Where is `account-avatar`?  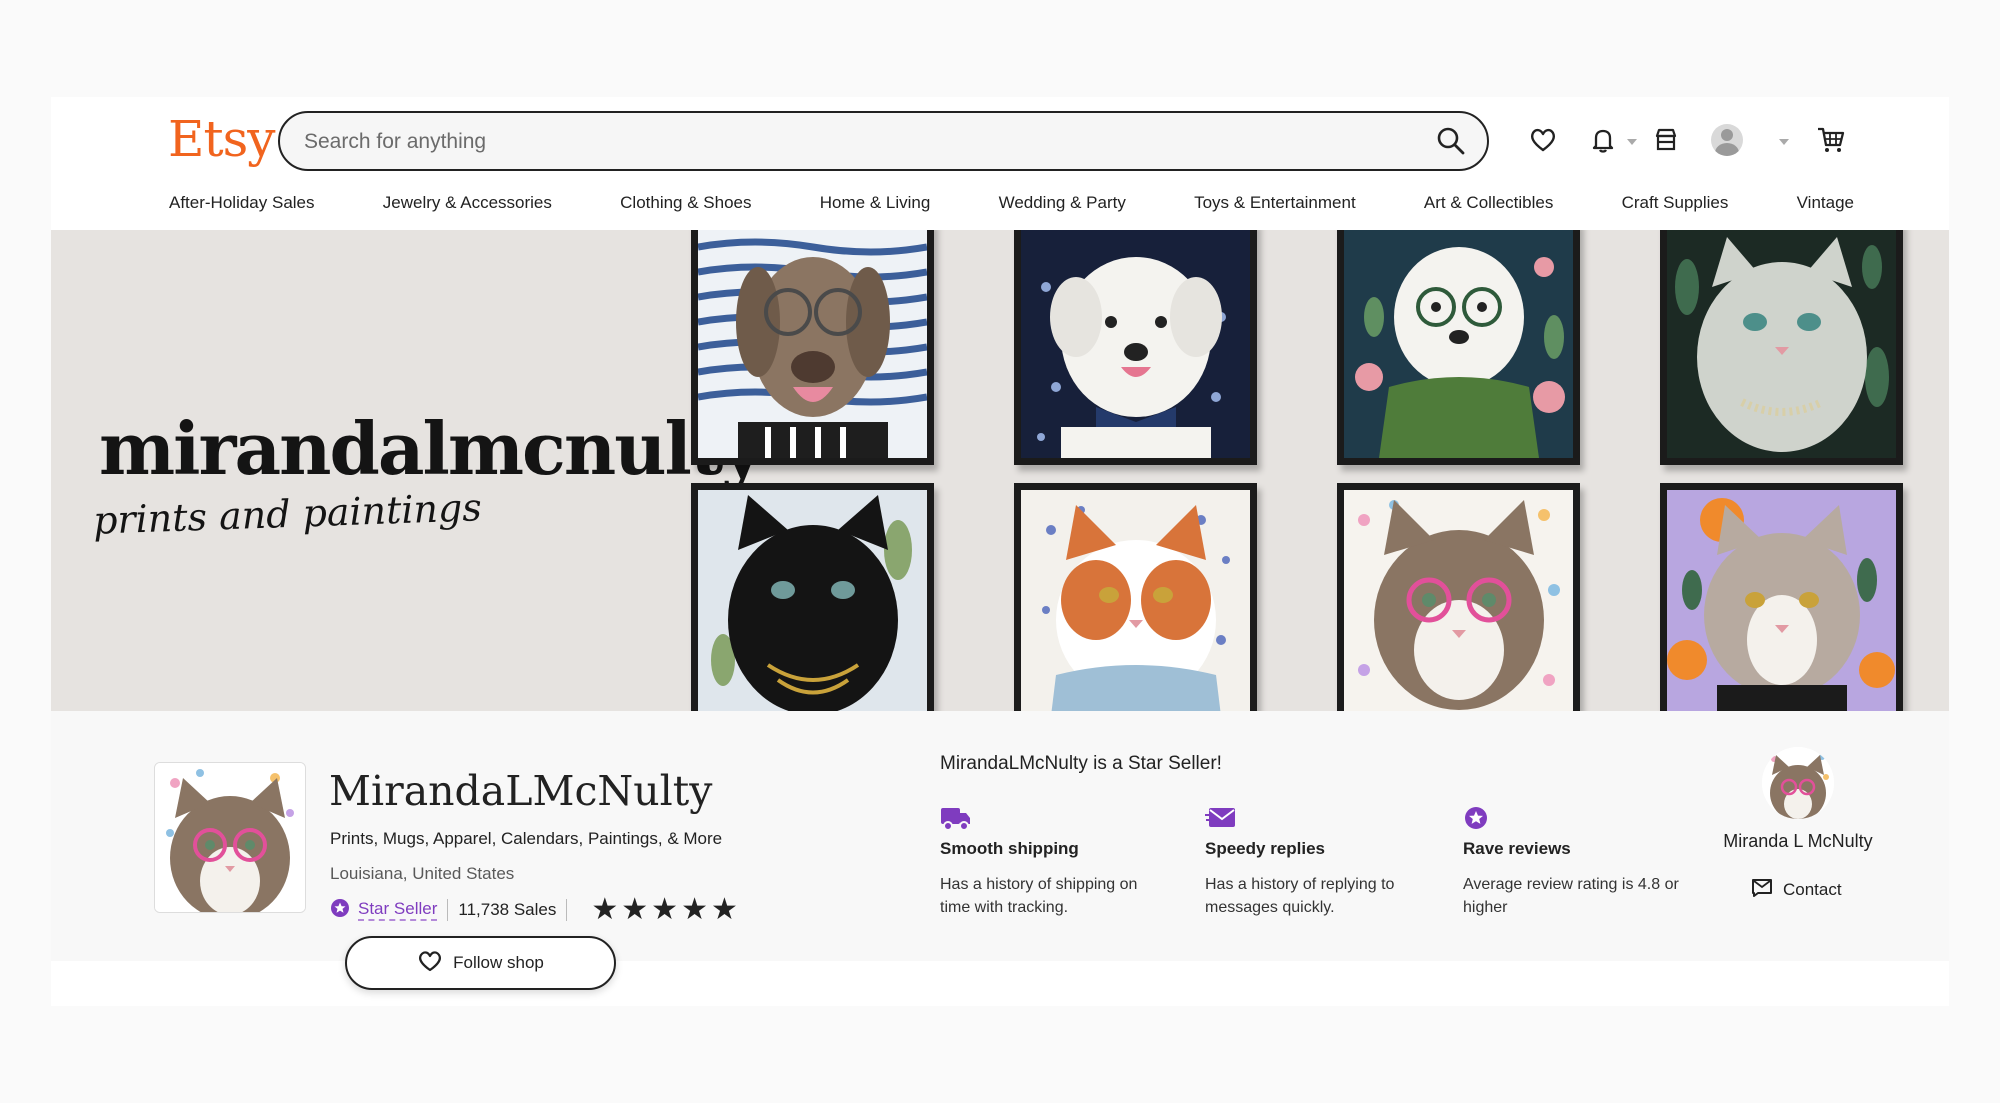
account-avatar is located at coordinates (1727, 140).